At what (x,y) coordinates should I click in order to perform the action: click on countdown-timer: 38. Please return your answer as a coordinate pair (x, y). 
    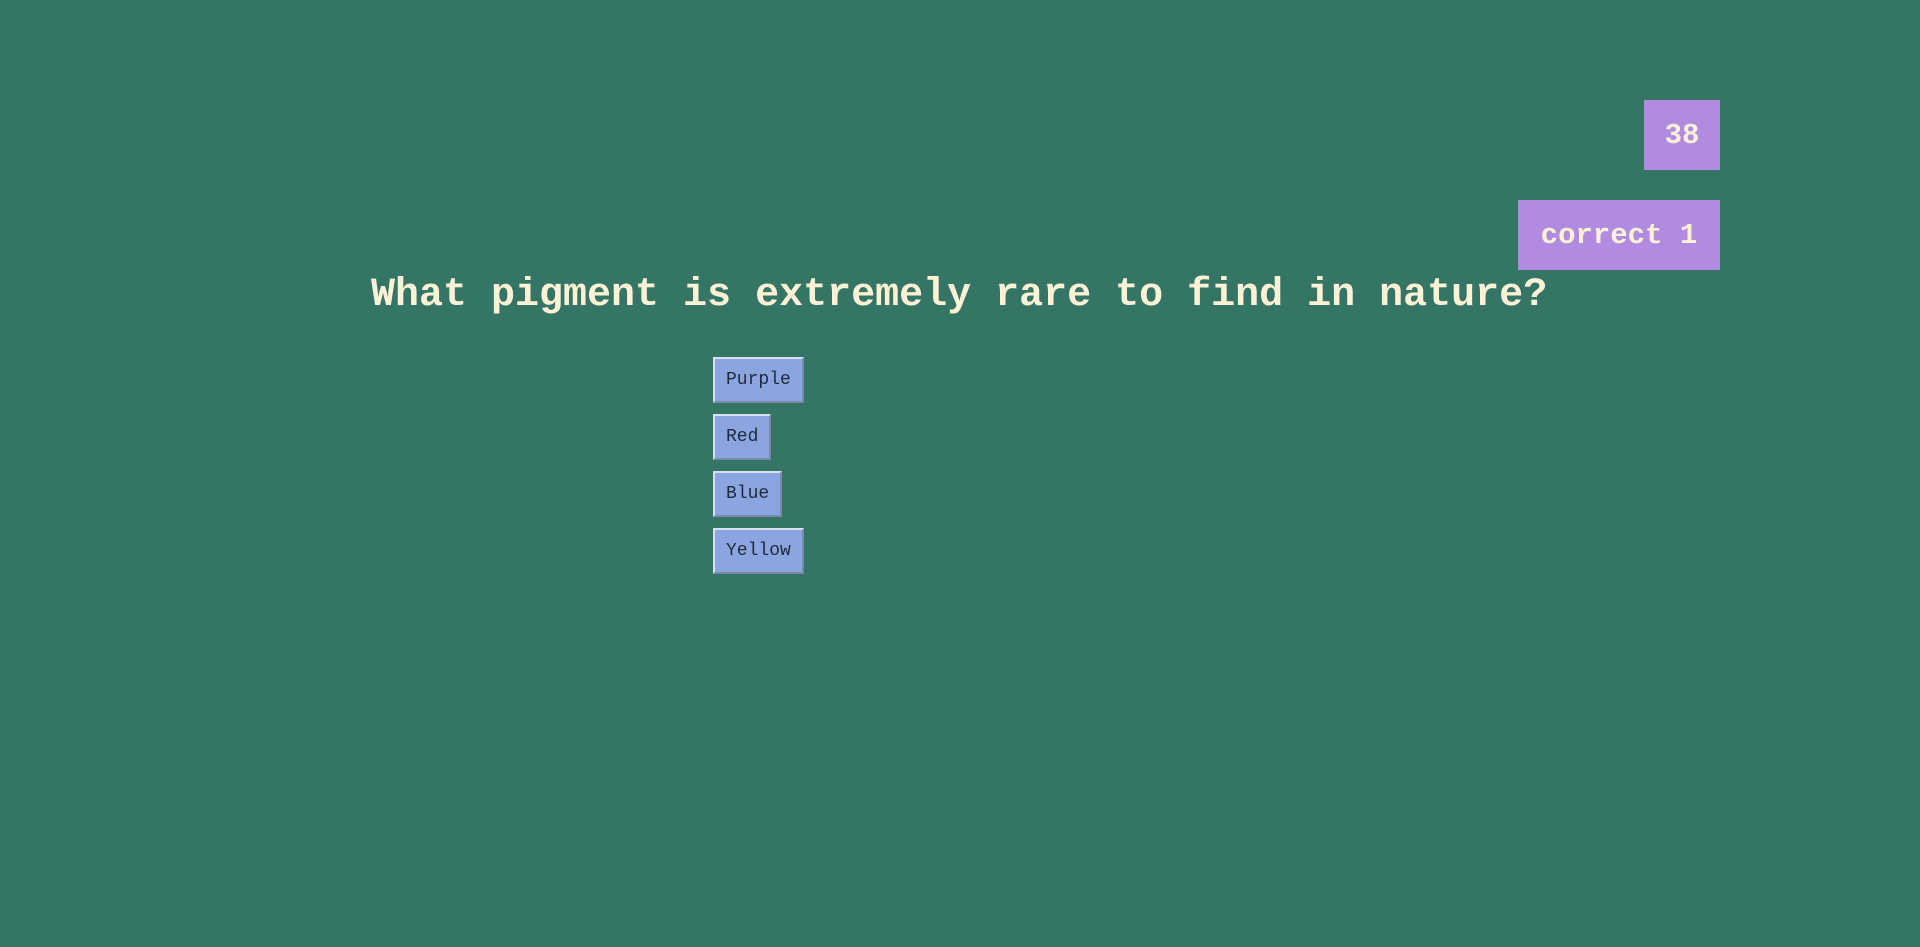
    Looking at the image, I should click on (1682, 135).